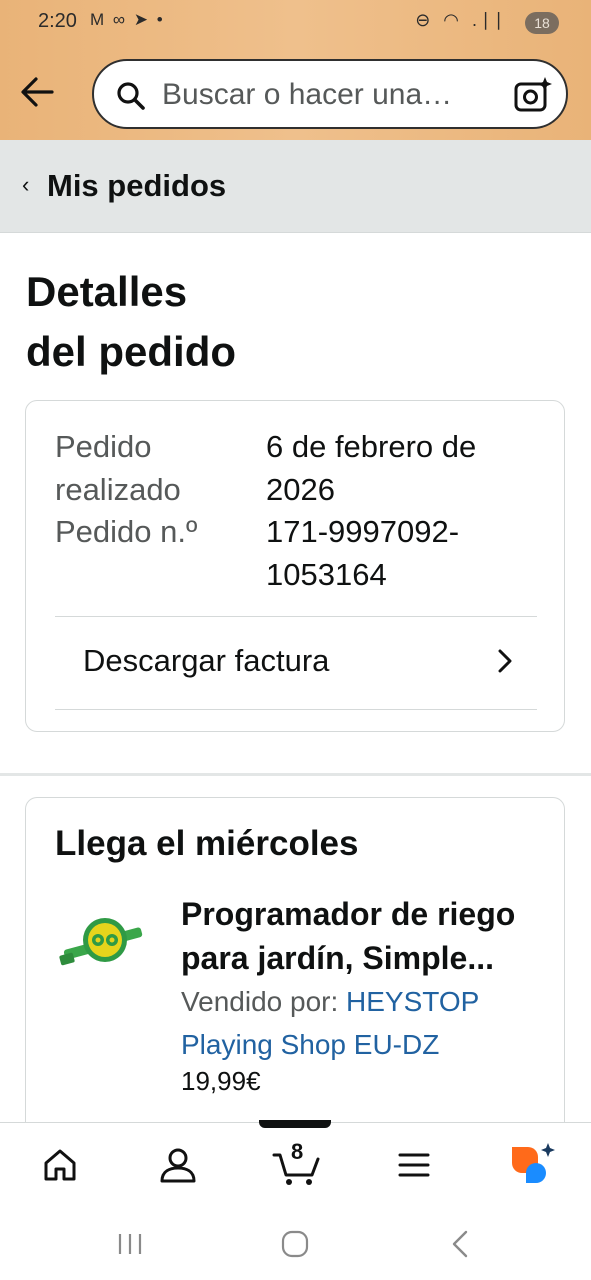 This screenshot has width=591, height=1280. Describe the element at coordinates (127, 19) in the screenshot. I see `notification-icons: M ∞ ➤ •` at that location.